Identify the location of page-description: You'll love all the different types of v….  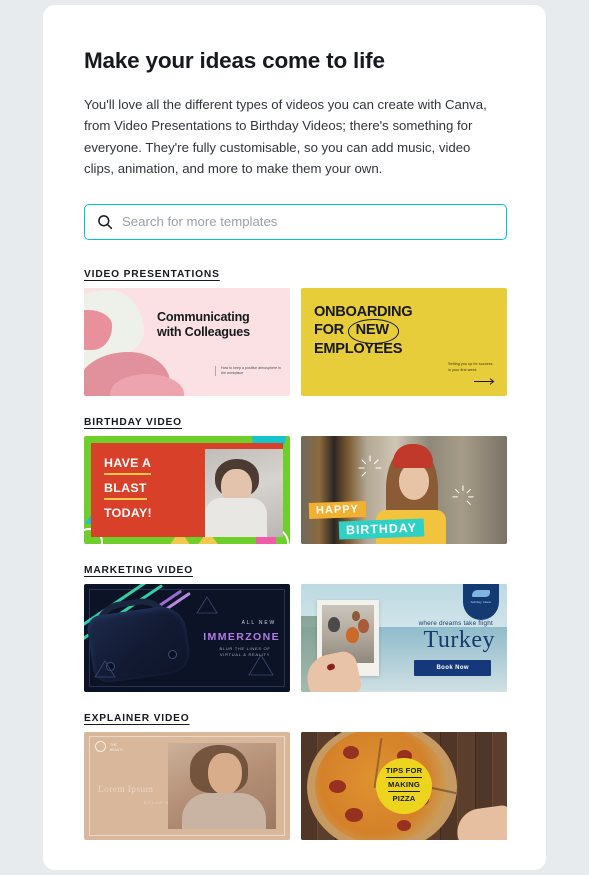
(285, 137).